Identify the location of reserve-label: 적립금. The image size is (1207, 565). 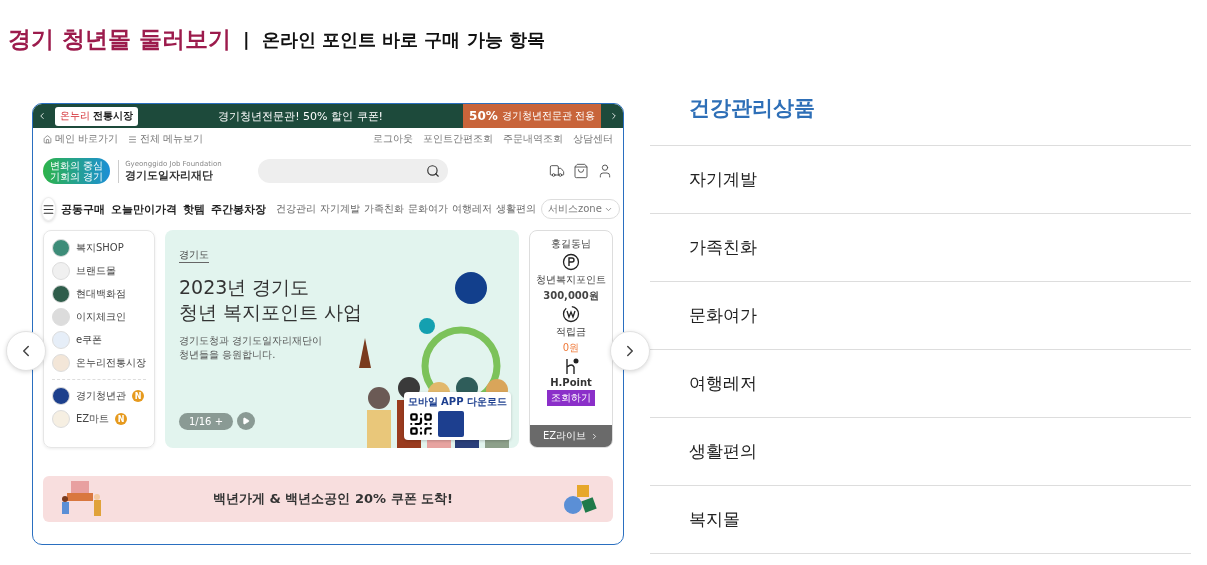
(571, 332).